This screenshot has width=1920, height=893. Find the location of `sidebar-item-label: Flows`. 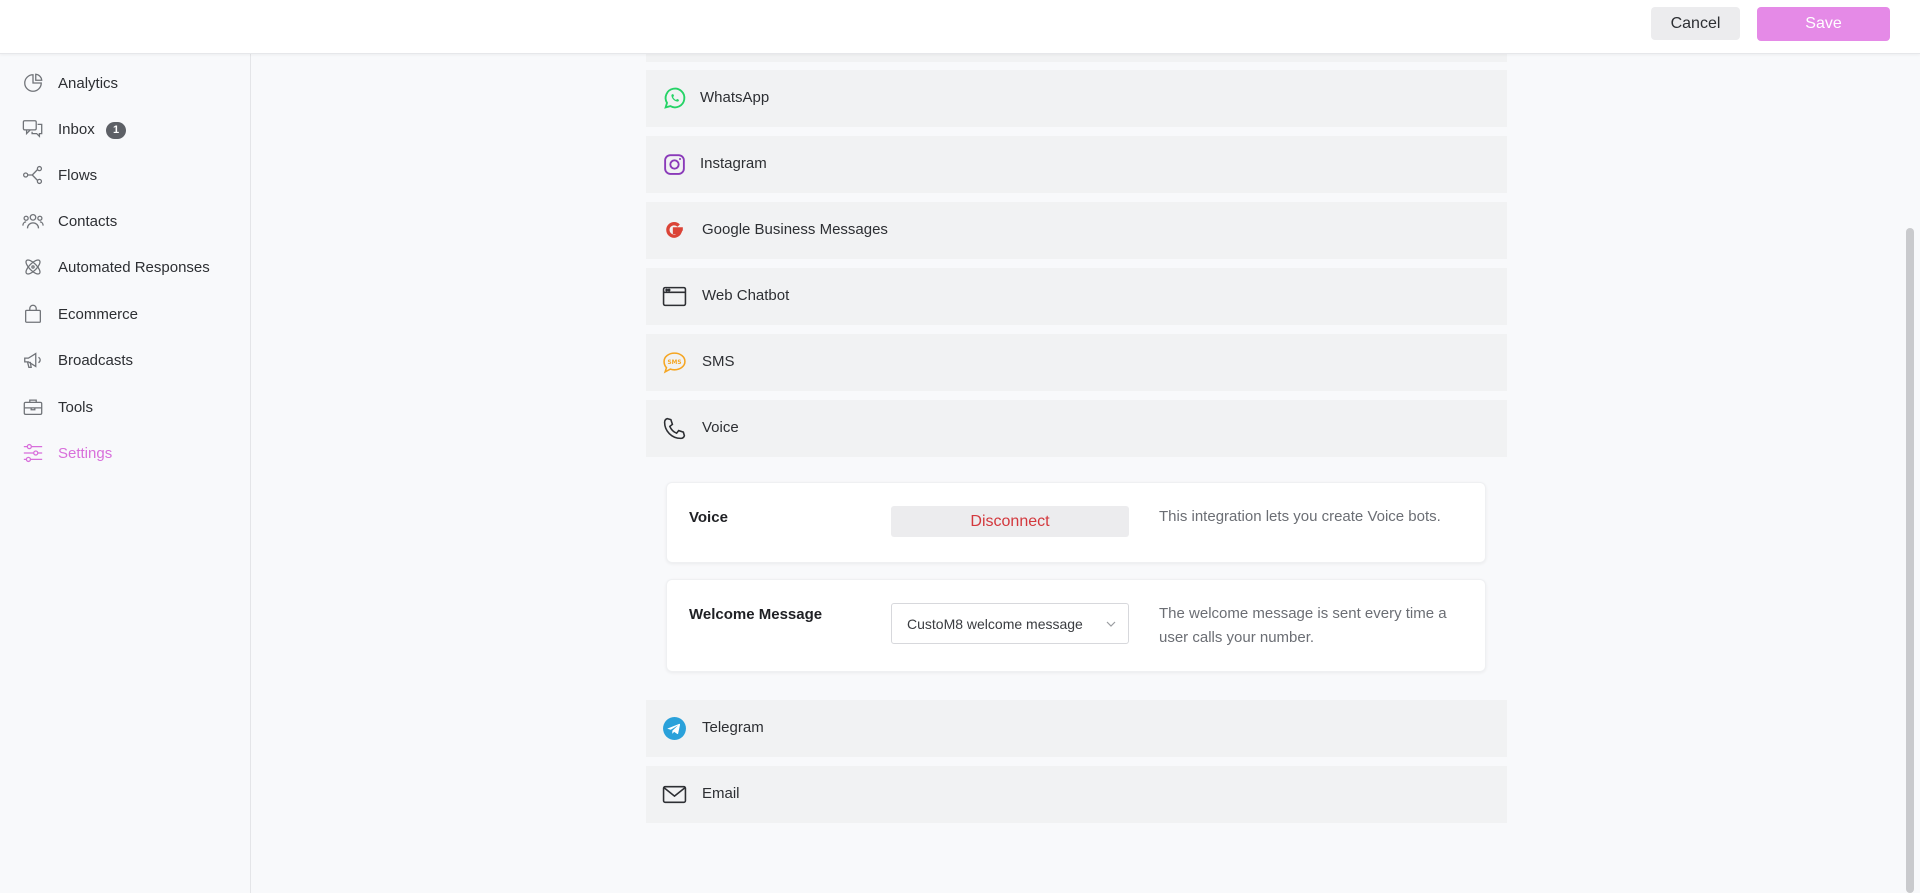

sidebar-item-label: Flows is located at coordinates (78, 175).